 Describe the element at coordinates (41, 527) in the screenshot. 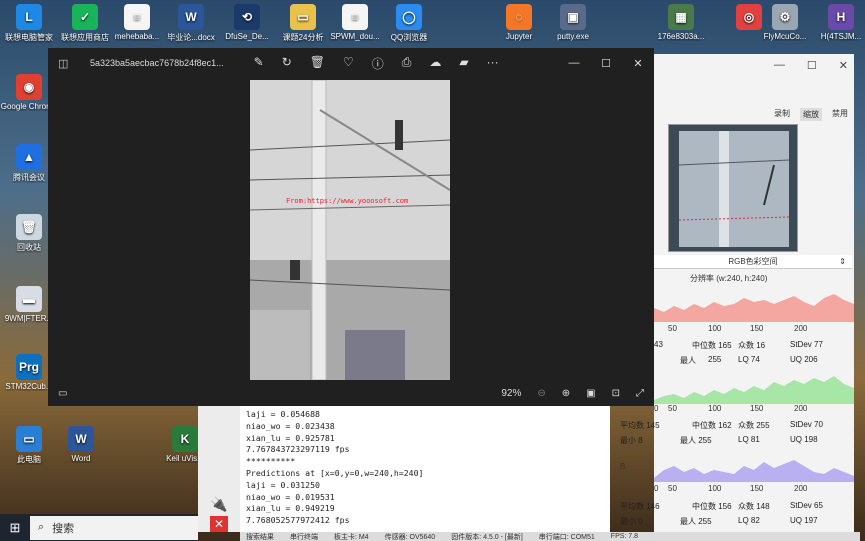

I see `search-icon: ⌕` at that location.